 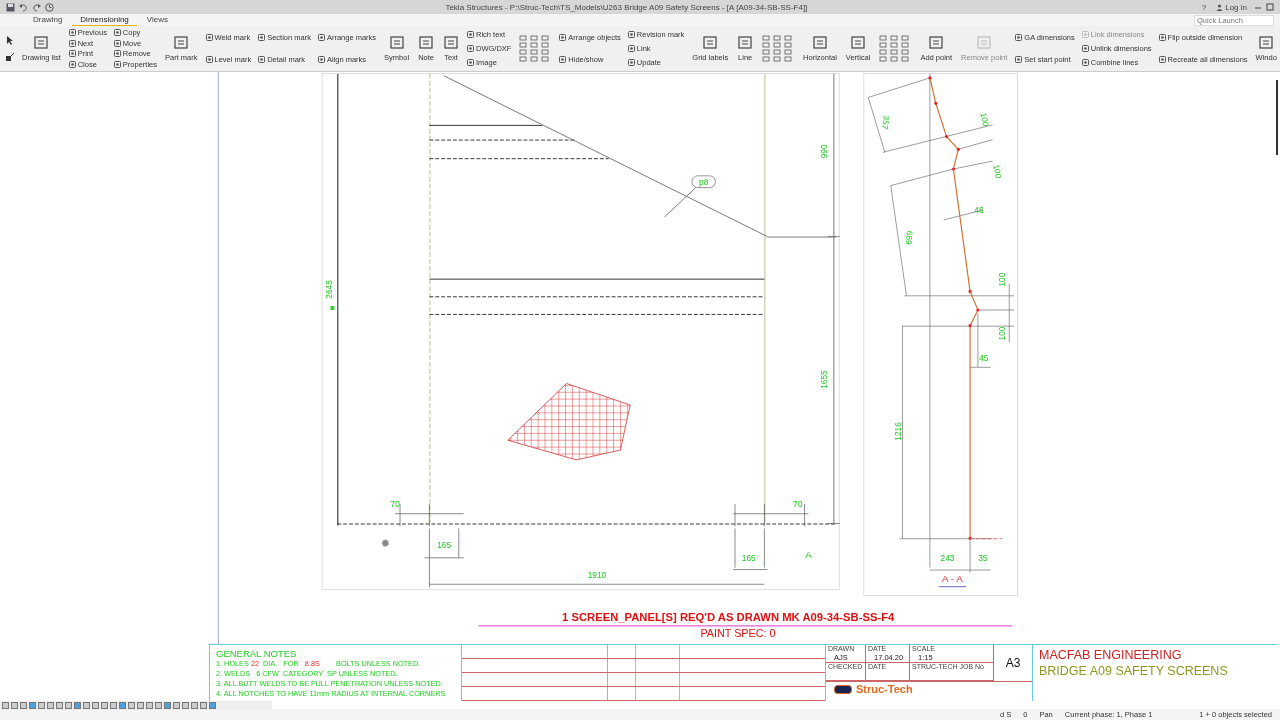 I want to click on dimension-label: 46, so click(x=979, y=210).